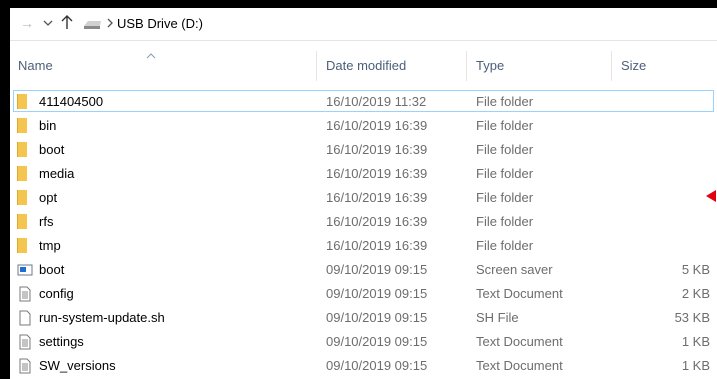  I want to click on column-header-name: Name, so click(35, 66).